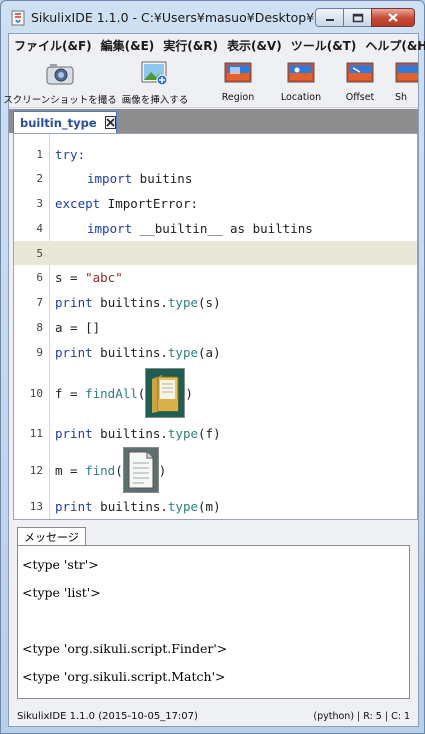 The width and height of the screenshot is (425, 734). I want to click on code-line: 6 s = "abc", so click(215, 277).